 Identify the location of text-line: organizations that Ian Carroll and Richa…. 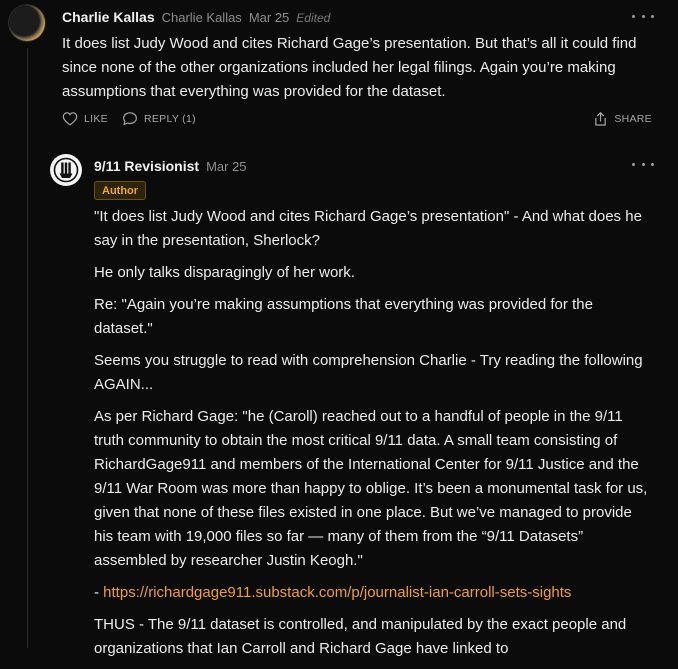
(301, 648).